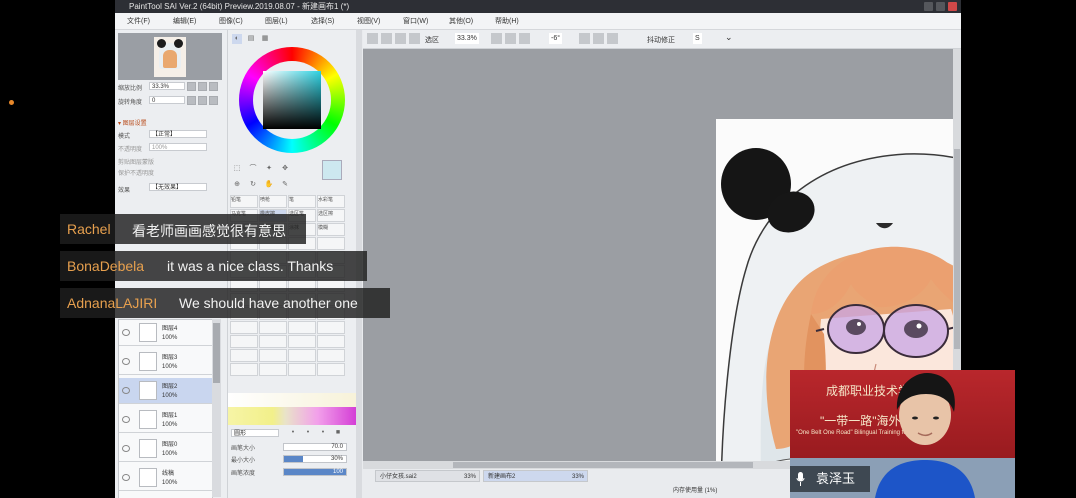 This screenshot has width=1076, height=498. I want to click on opacity-field: 100%, so click(178, 147).